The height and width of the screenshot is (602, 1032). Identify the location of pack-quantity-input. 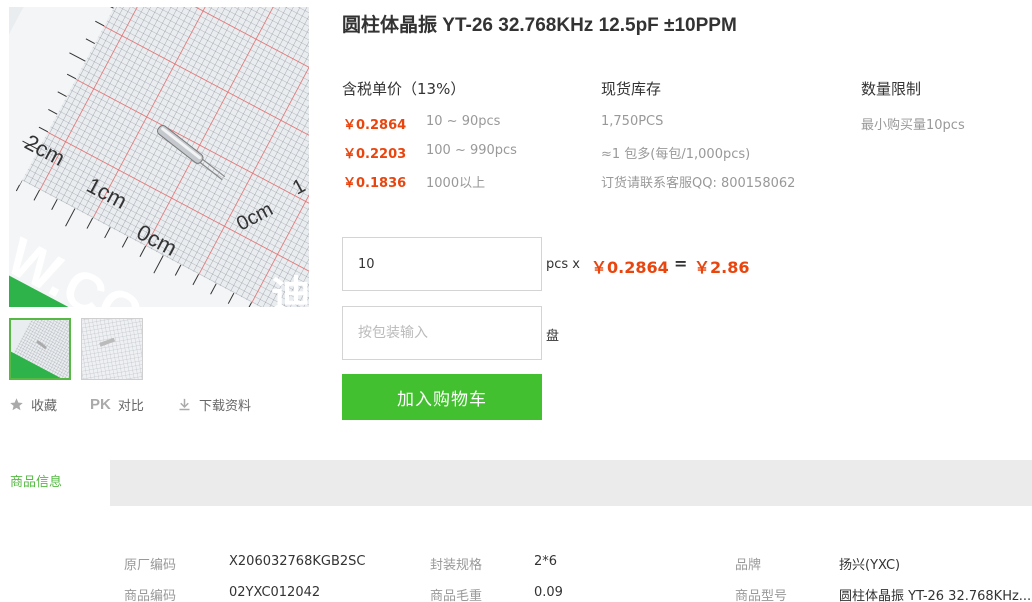
(442, 333).